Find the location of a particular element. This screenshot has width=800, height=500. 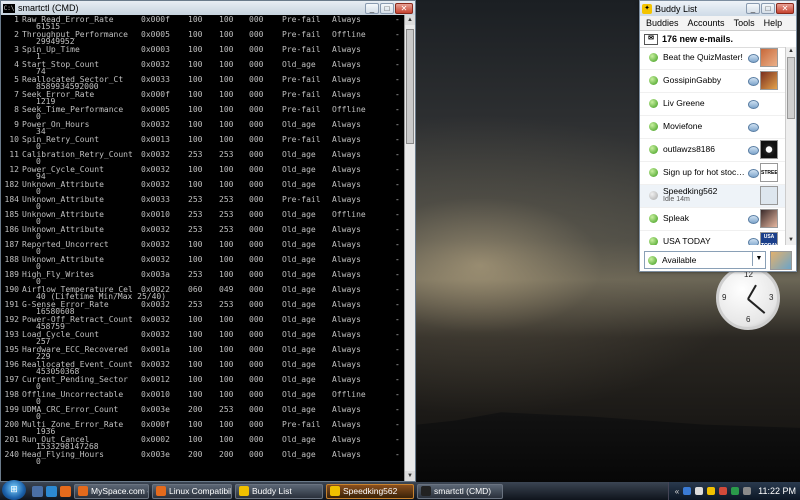

volume-icon is located at coordinates (699, 491).